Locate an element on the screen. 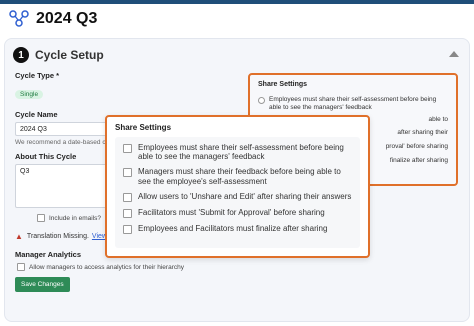 The width and height of the screenshot is (474, 326). chevron-up-icon is located at coordinates (454, 54).